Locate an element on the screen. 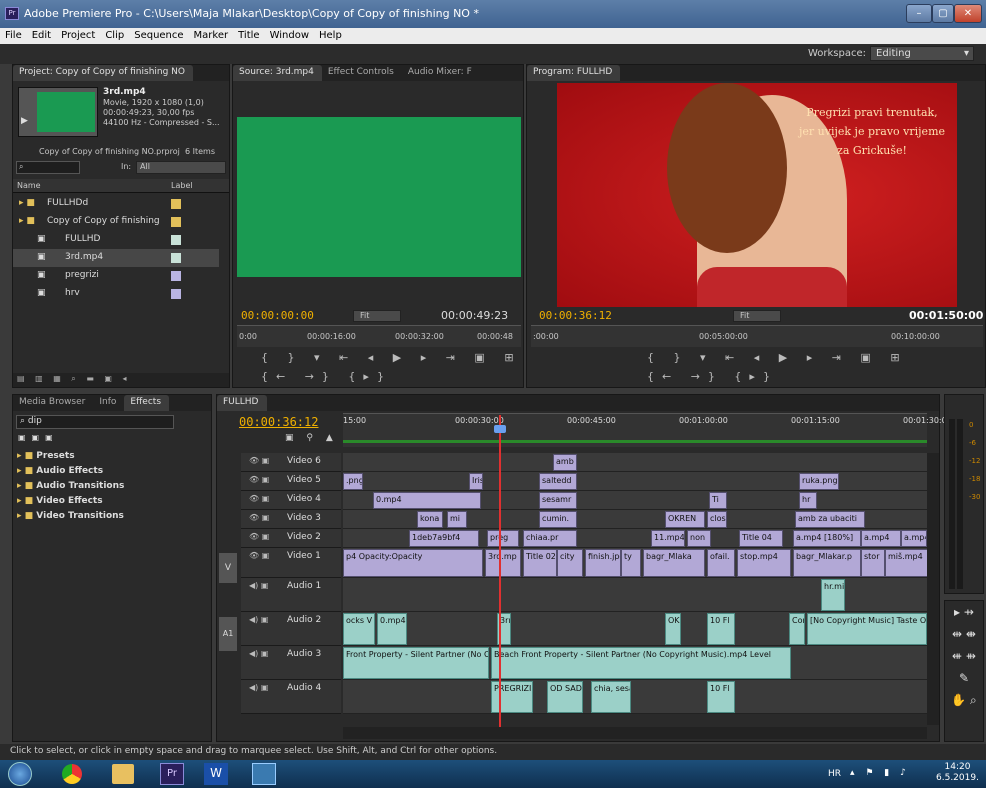  timeline-clip: finish.jpg is located at coordinates (603, 563).